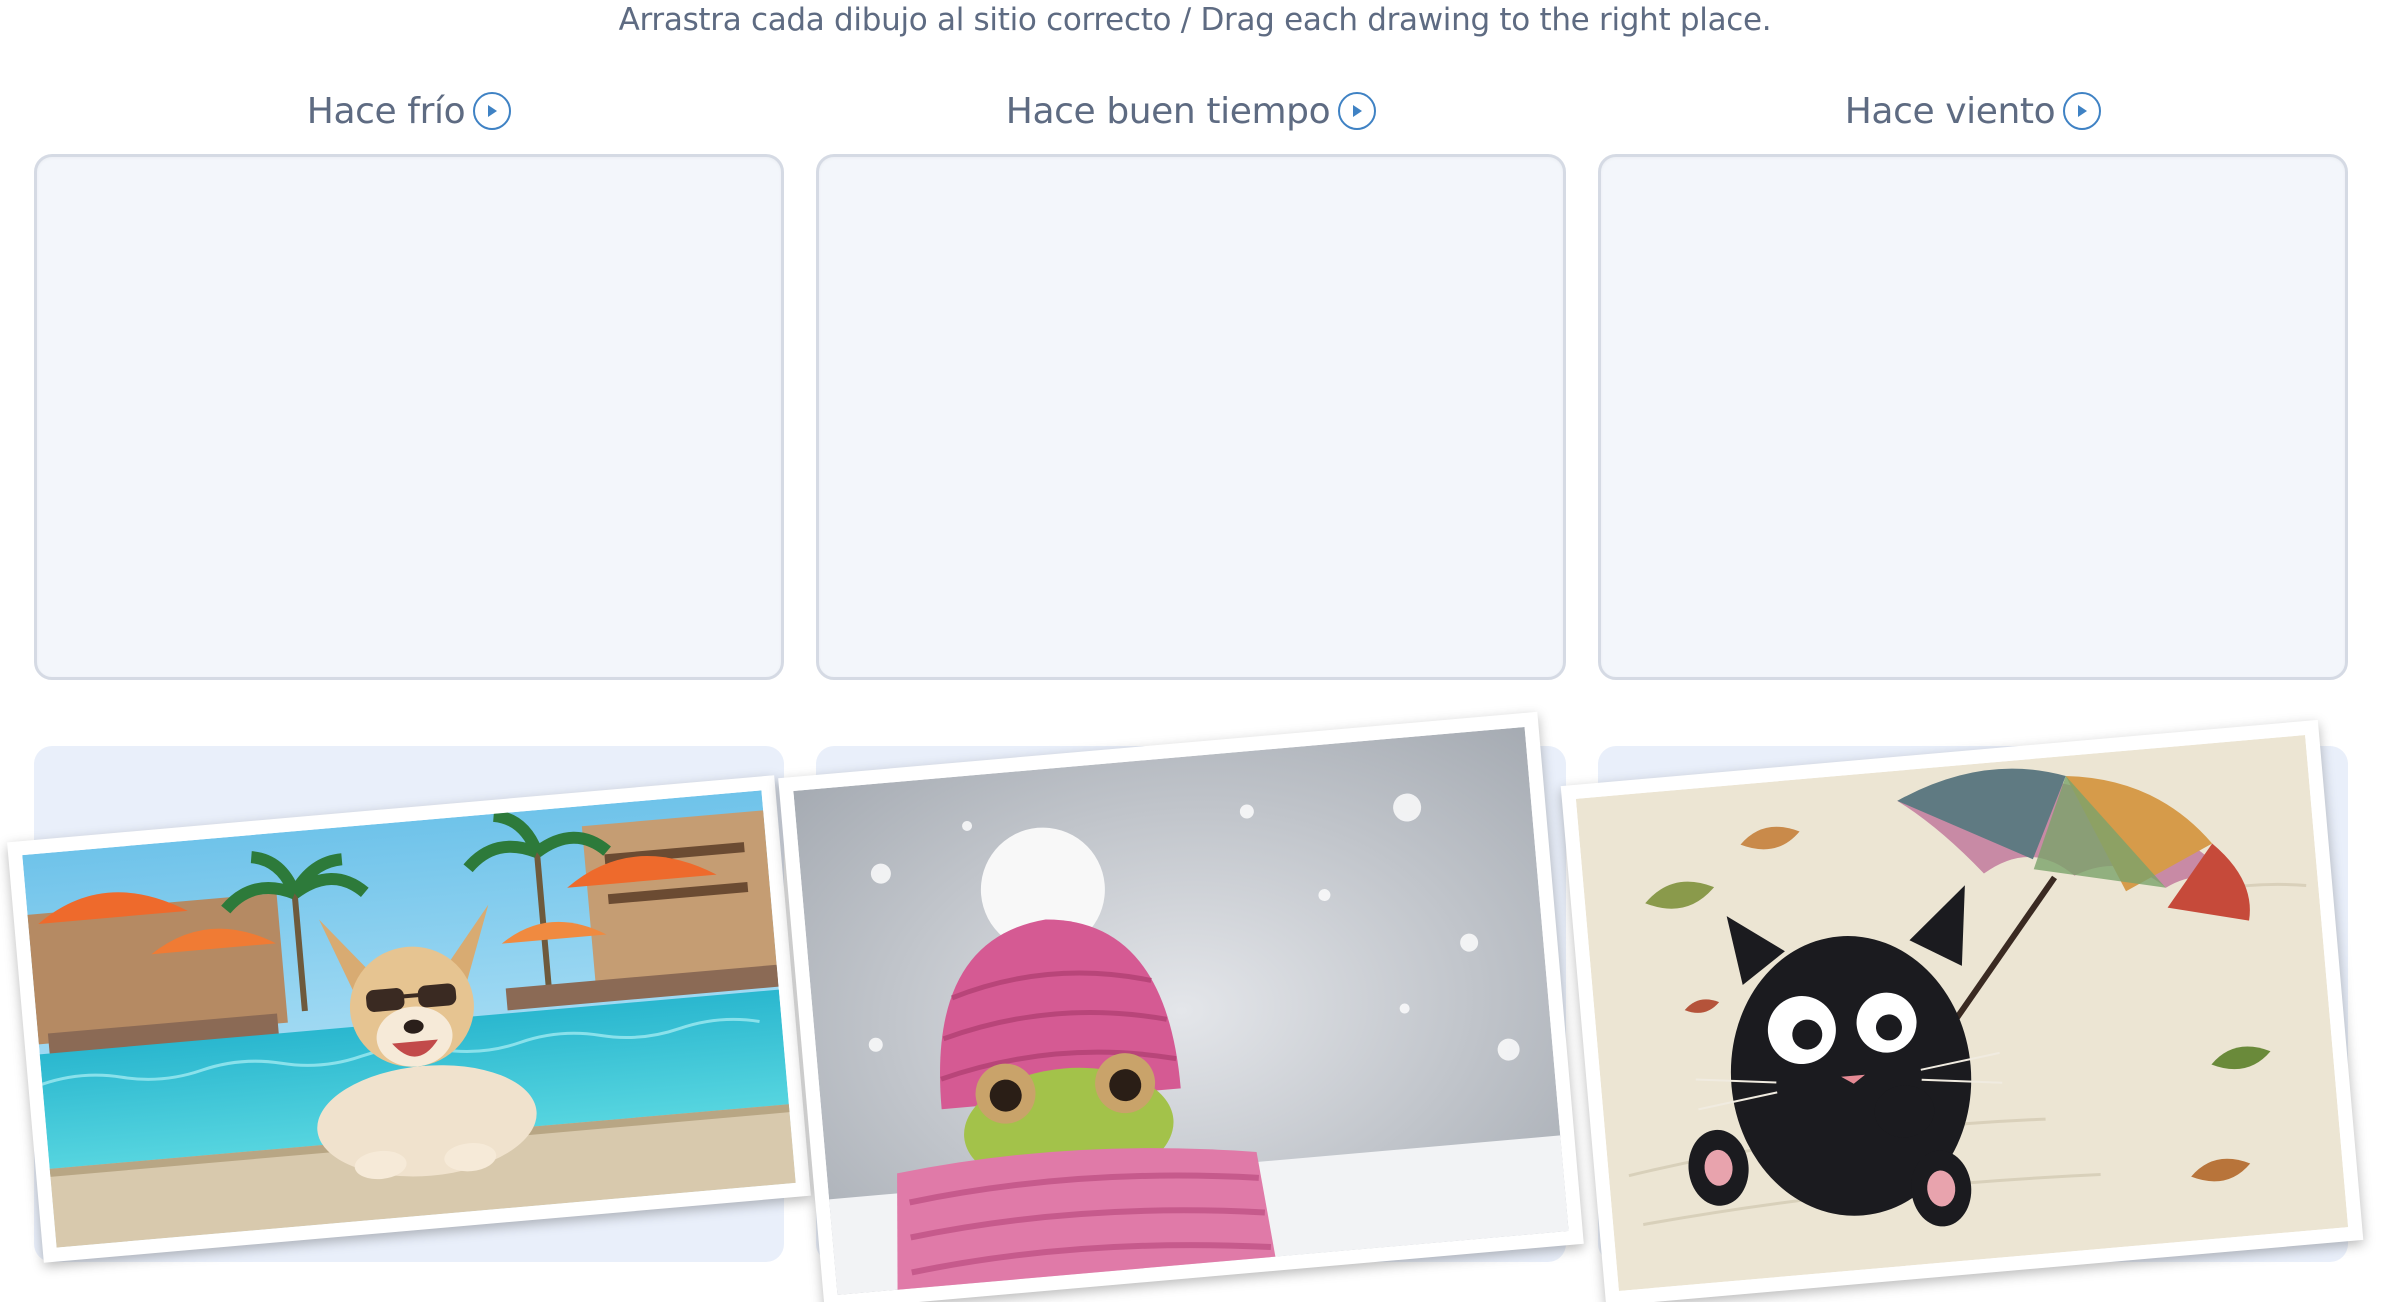 The height and width of the screenshot is (1302, 2390). What do you see at coordinates (1181, 1011) in the screenshot?
I see `snow-frog-picture` at bounding box center [1181, 1011].